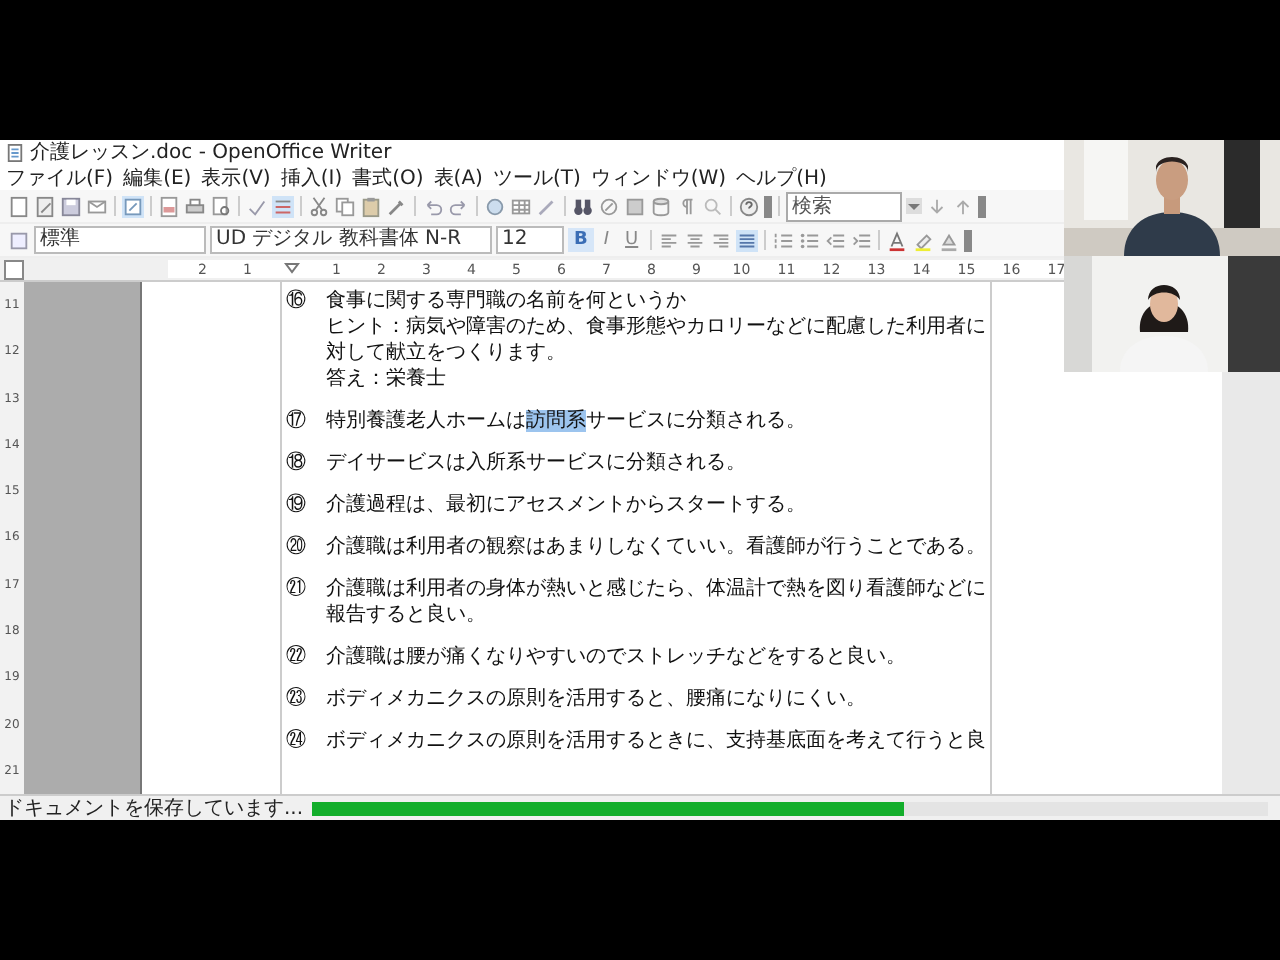  What do you see at coordinates (387, 379) in the screenshot?
I see `answer-text: 答え：栄養士` at bounding box center [387, 379].